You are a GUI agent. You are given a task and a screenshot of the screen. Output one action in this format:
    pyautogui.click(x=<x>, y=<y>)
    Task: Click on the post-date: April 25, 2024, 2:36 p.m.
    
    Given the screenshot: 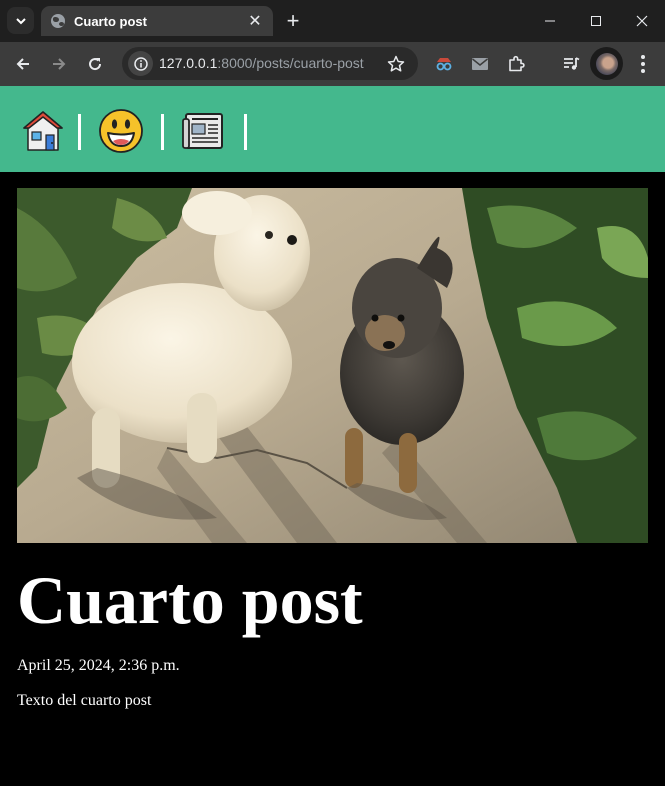 What is the action you would take?
    pyautogui.click(x=98, y=665)
    